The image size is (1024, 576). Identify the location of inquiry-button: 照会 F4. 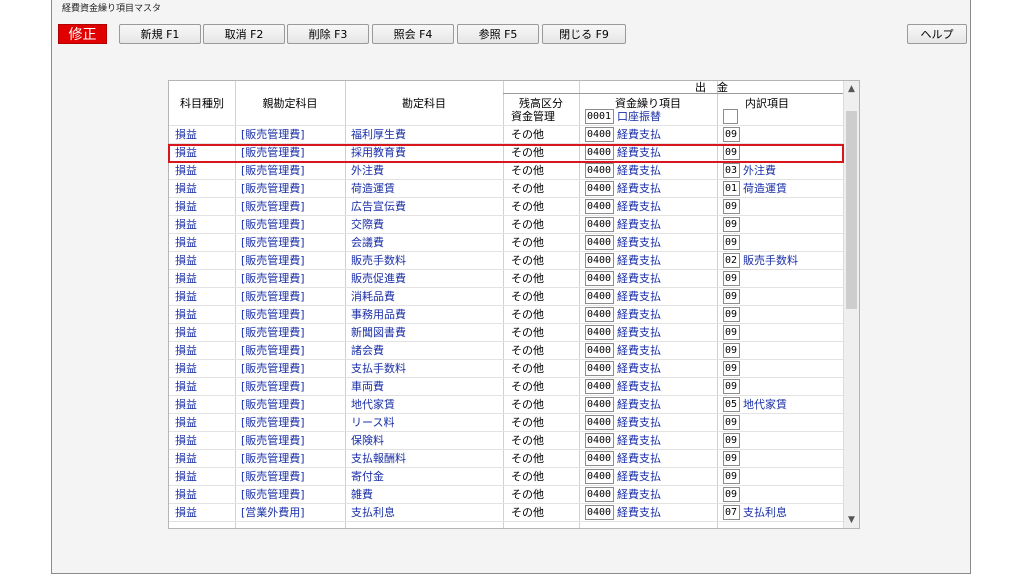
(413, 34).